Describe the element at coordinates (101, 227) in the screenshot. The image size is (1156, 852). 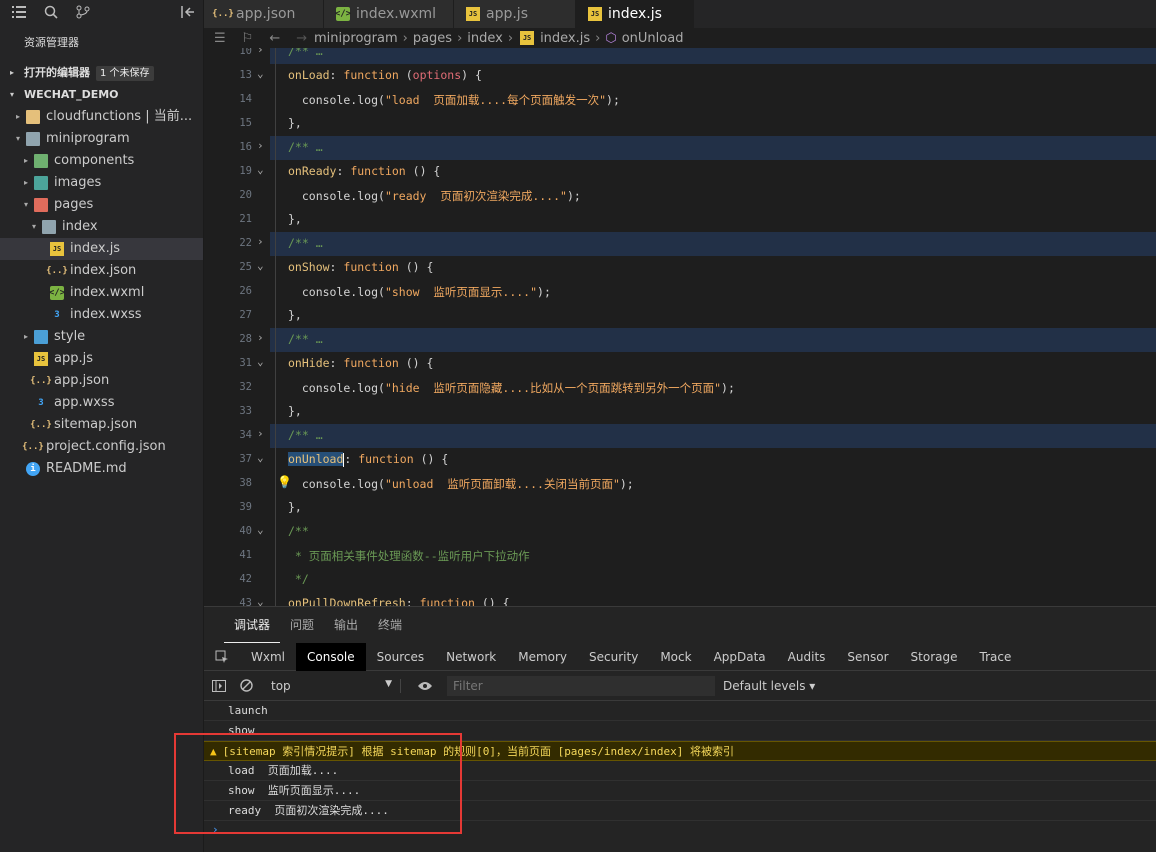
I see `tree-item: ▾ index` at that location.